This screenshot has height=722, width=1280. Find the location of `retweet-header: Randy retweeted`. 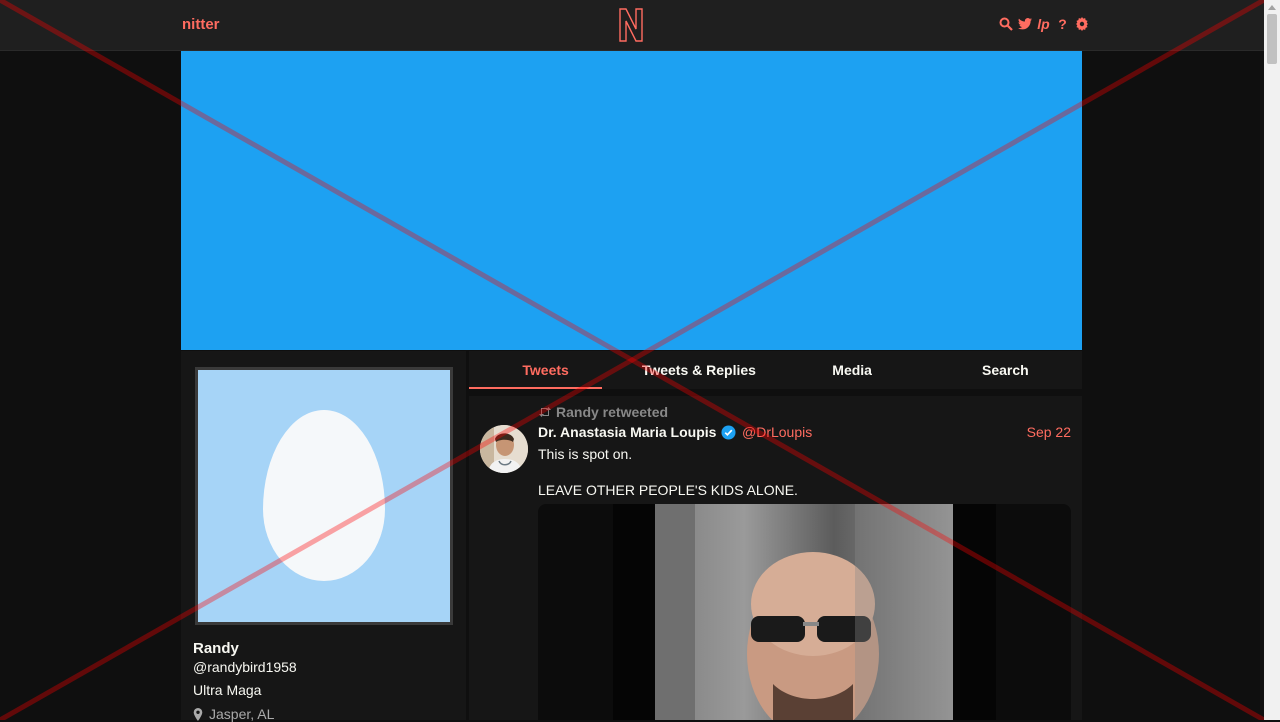

retweet-header: Randy retweeted is located at coordinates (603, 412).